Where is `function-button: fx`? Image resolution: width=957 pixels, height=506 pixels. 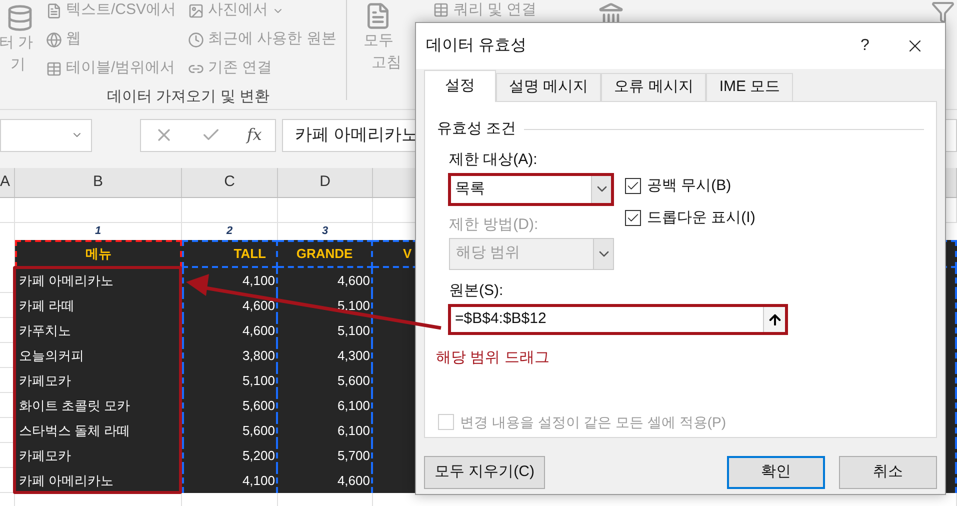 function-button: fx is located at coordinates (254, 135).